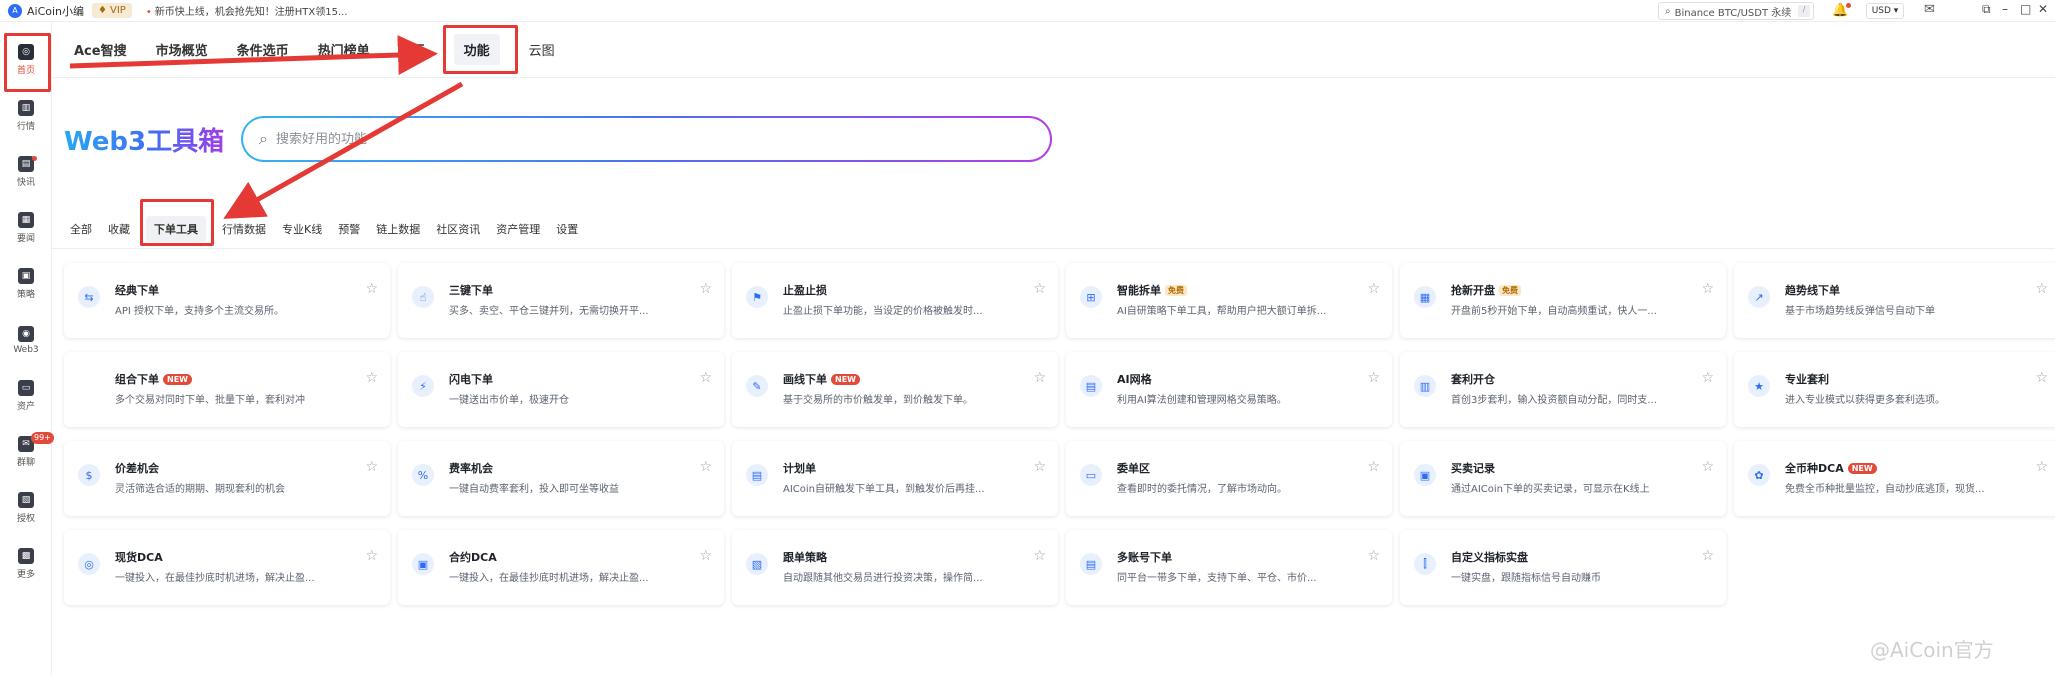 Image resolution: width=2055 pixels, height=675 pixels. Describe the element at coordinates (1894, 478) in the screenshot. I see `tool-card: ✿ 全币种DCA NEW 免费全币种批量监控，自动抄底逃顶，现货... ☆` at that location.